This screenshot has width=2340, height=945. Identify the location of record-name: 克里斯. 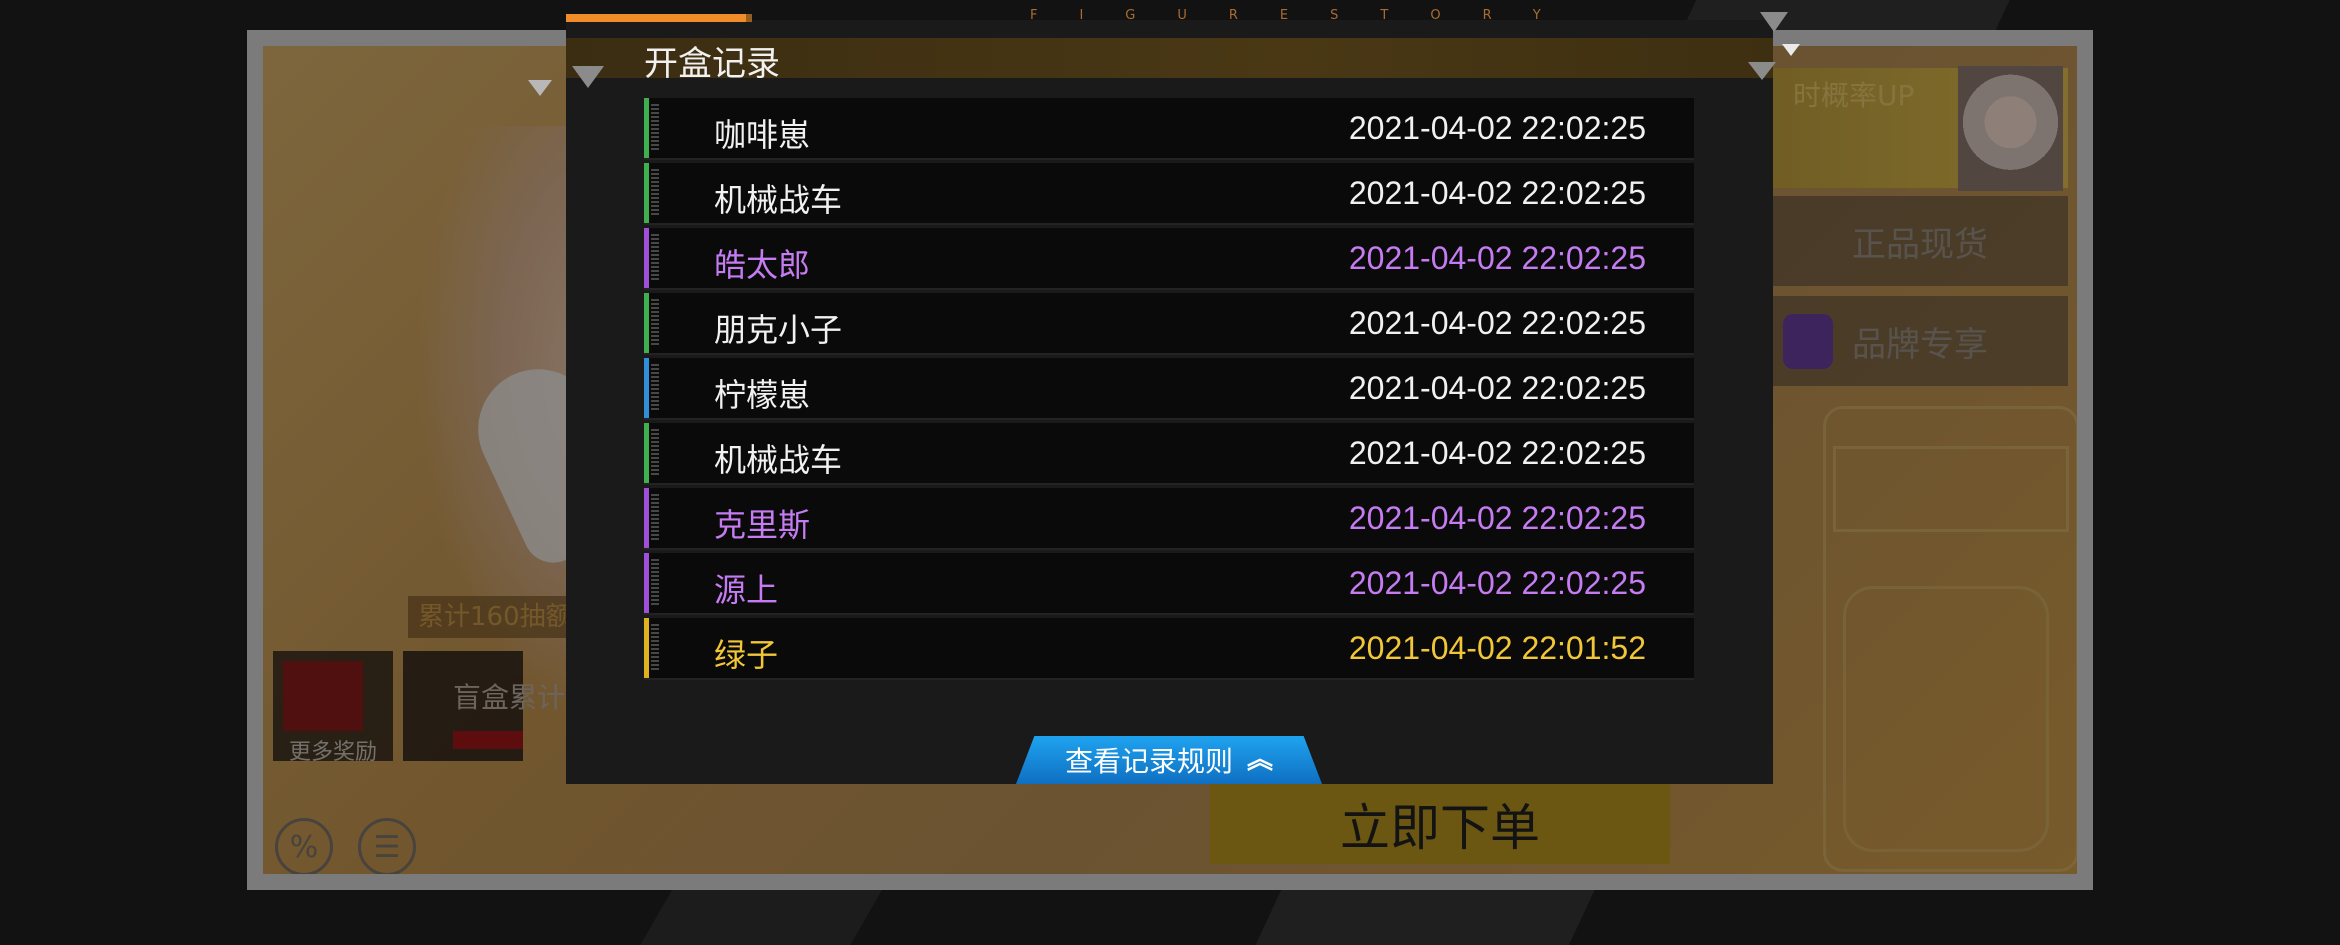
(762, 525).